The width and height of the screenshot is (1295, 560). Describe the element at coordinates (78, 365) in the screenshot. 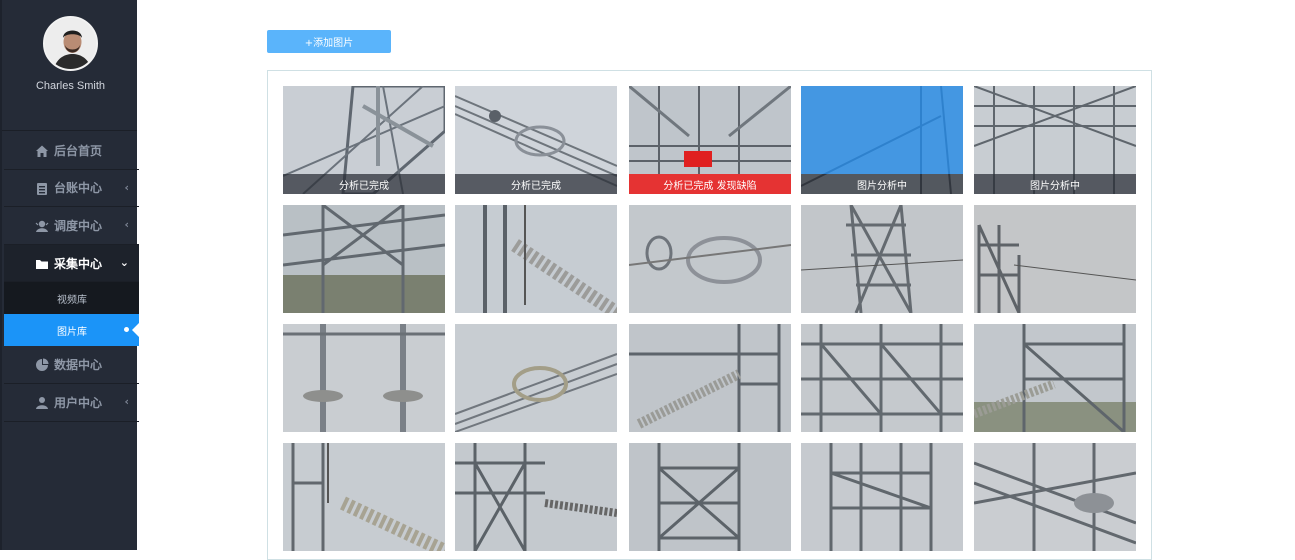

I see `menu-label: 数据中心` at that location.